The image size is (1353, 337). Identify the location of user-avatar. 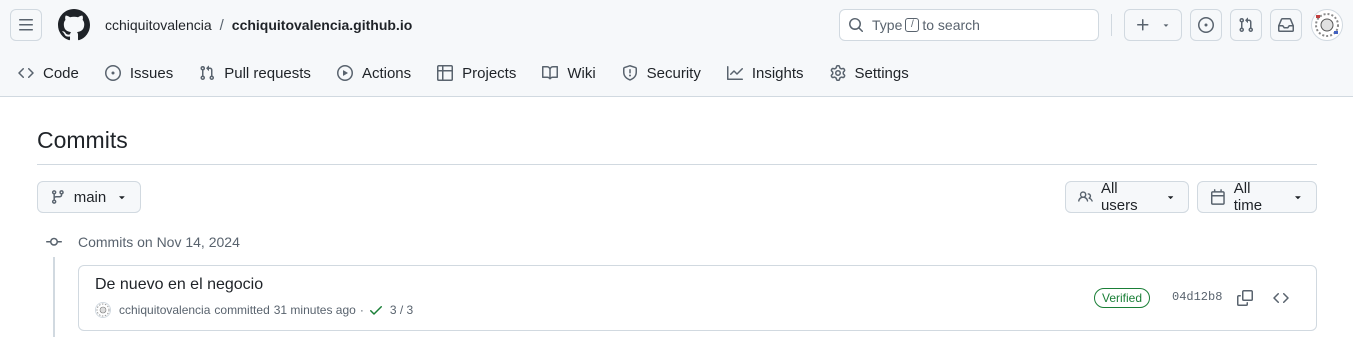
(1327, 25).